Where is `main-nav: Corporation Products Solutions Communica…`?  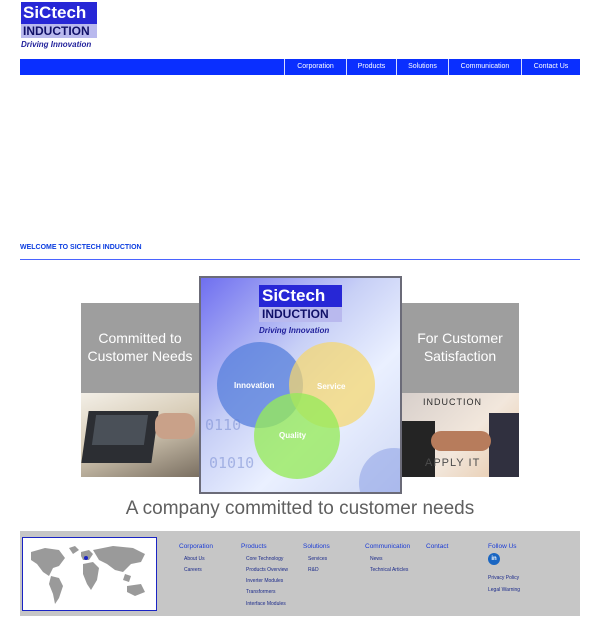
main-nav: Corporation Products Solutions Communica… is located at coordinates (300, 67).